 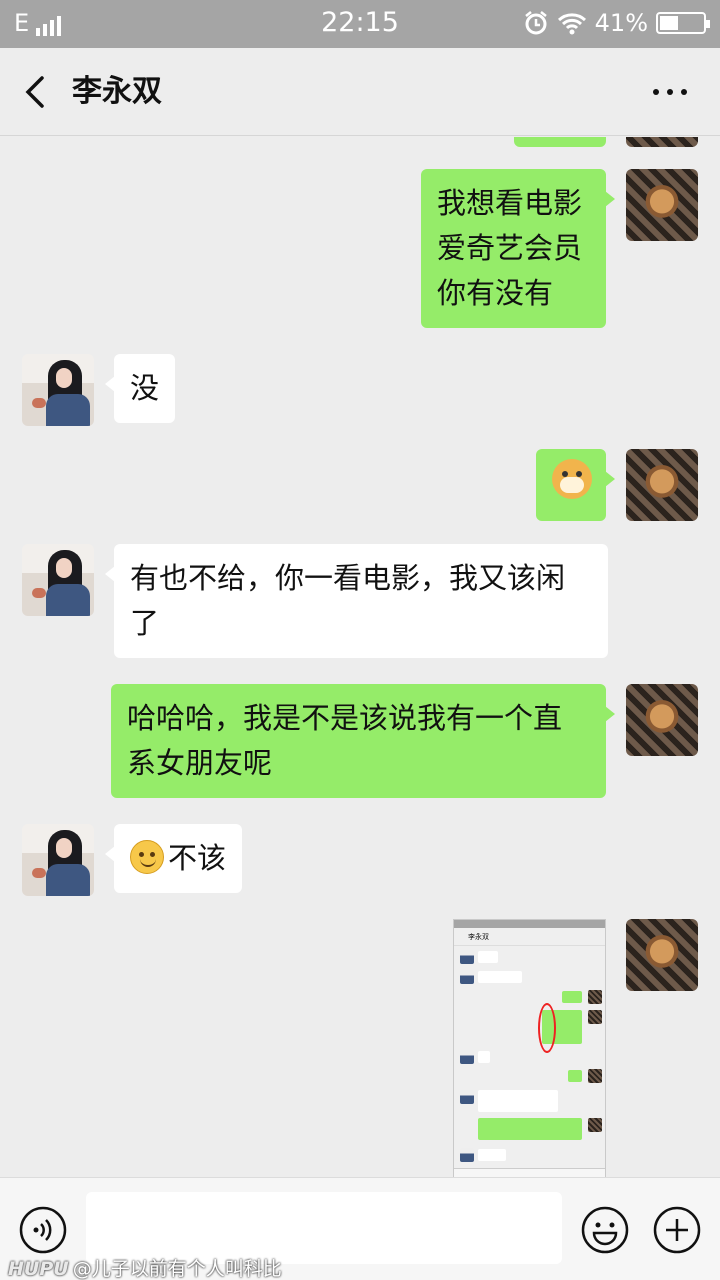 I want to click on watermark-brand: HUPU, so click(x=38, y=1269).